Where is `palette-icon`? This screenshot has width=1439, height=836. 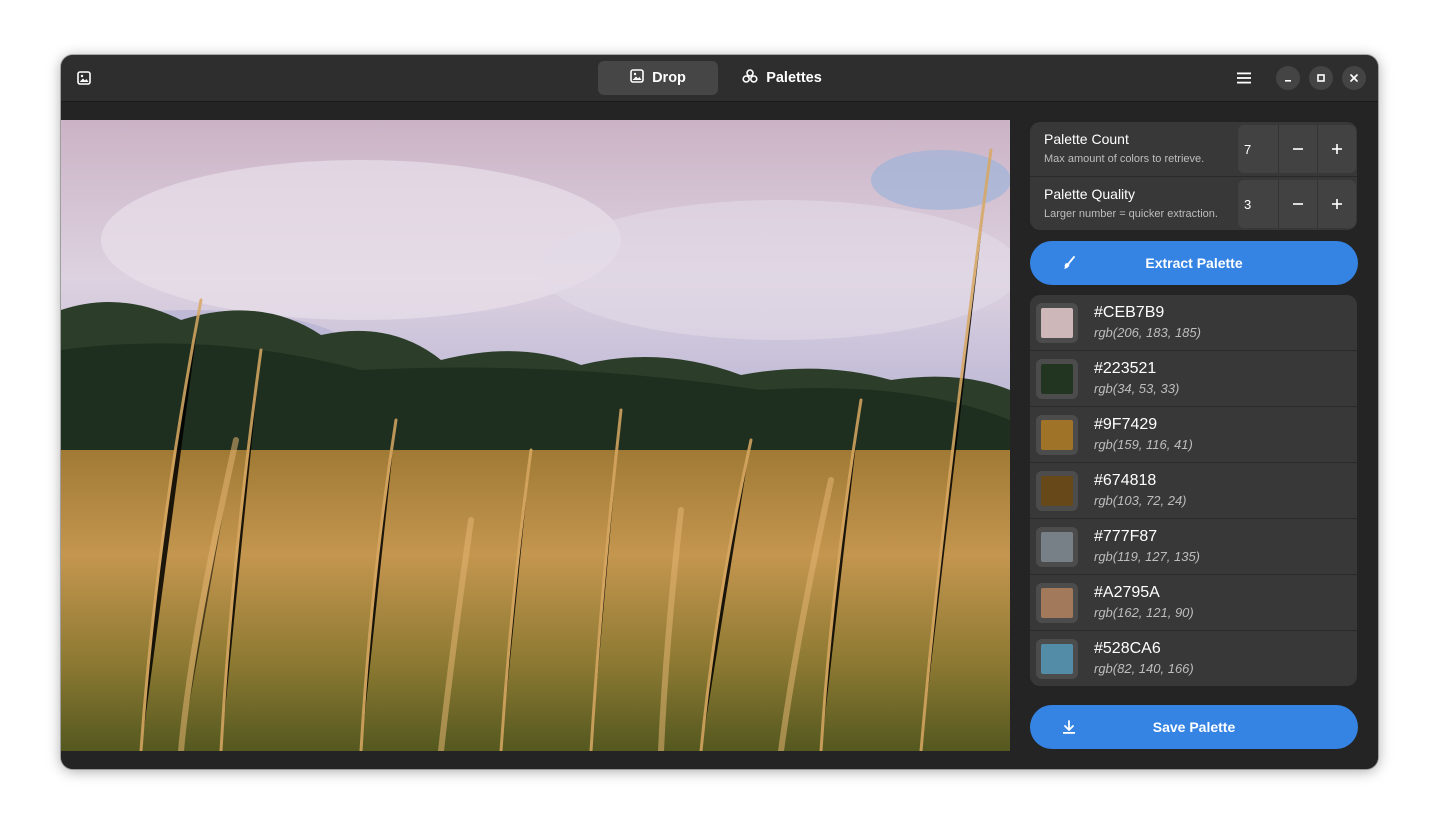 palette-icon is located at coordinates (750, 78).